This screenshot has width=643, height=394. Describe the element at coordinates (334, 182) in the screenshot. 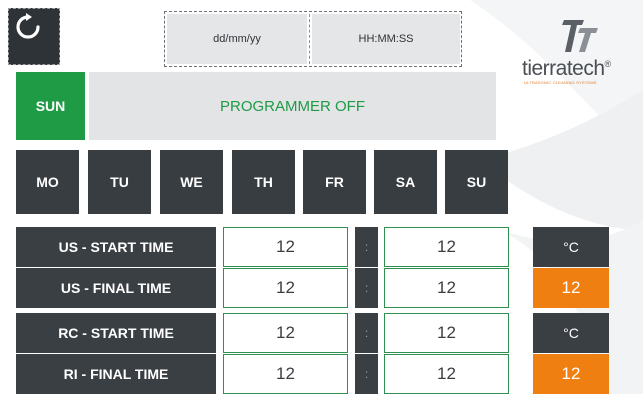

I see `weekday-button-fr: FR` at that location.